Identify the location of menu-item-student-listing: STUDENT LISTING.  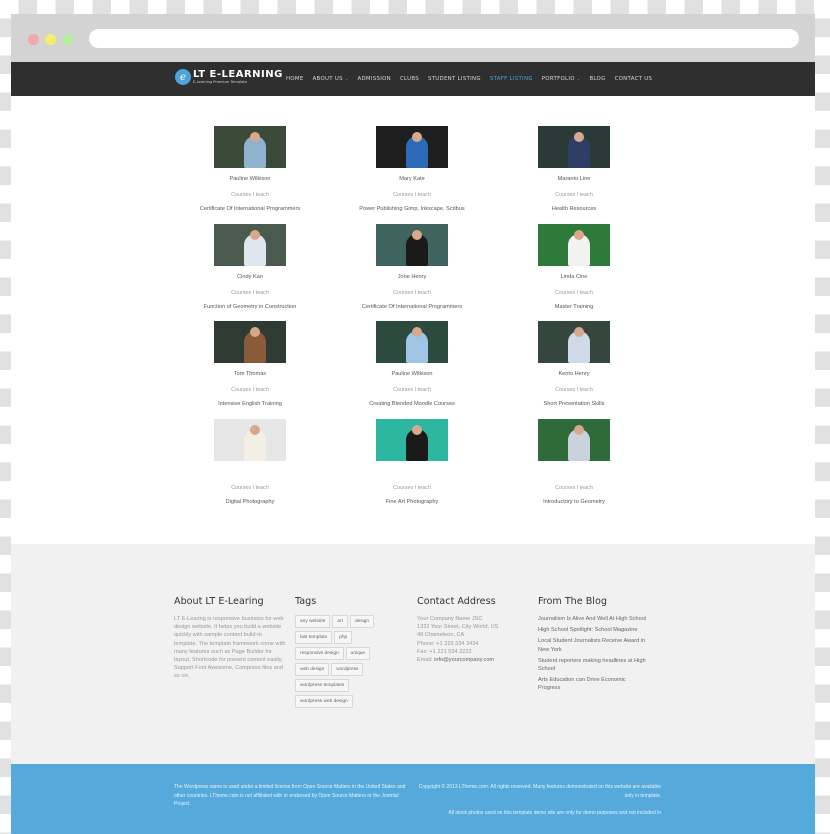
(454, 79).